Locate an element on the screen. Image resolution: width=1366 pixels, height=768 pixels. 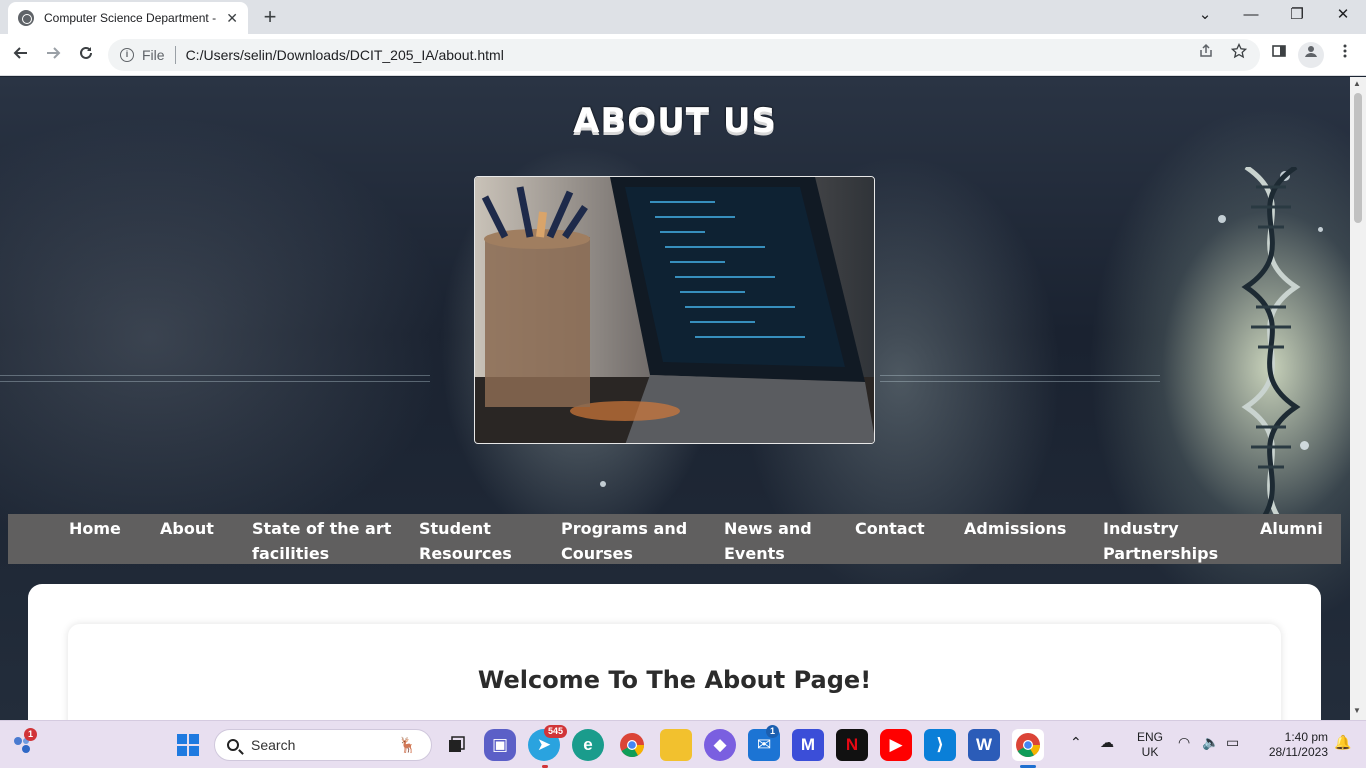
taskbar-search-input: Search 🦌 is located at coordinates (323, 745).